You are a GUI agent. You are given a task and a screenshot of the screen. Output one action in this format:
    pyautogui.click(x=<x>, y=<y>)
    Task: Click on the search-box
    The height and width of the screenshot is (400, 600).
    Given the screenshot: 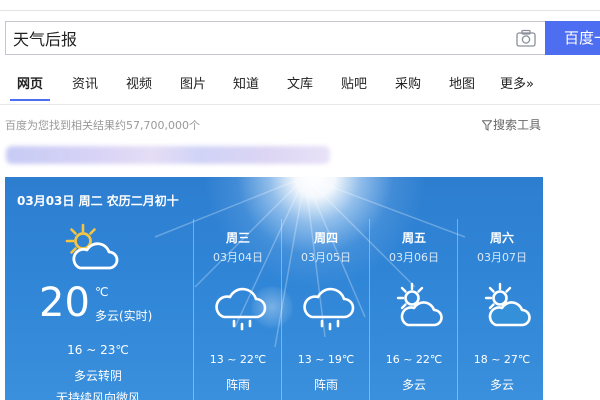 What is the action you would take?
    pyautogui.click(x=275, y=38)
    